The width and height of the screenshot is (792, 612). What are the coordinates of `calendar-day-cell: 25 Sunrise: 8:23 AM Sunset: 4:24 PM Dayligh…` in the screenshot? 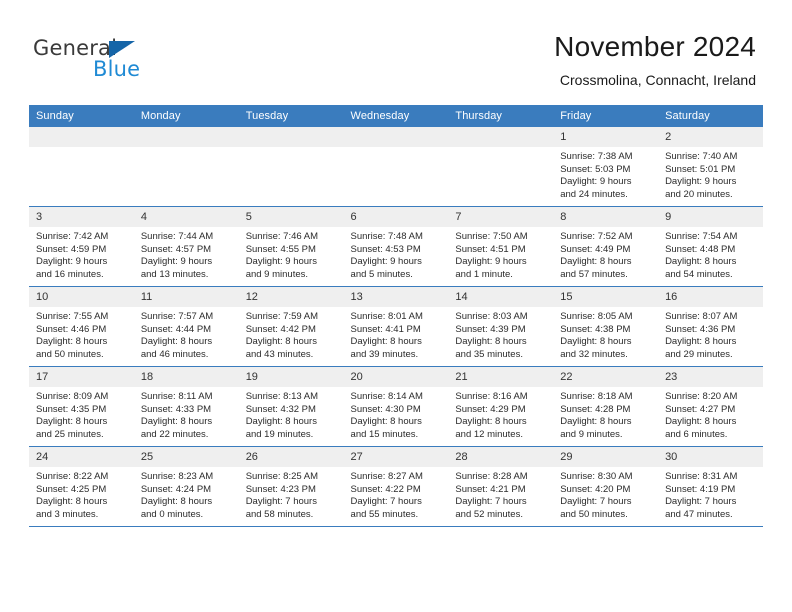 It's located at (186, 486).